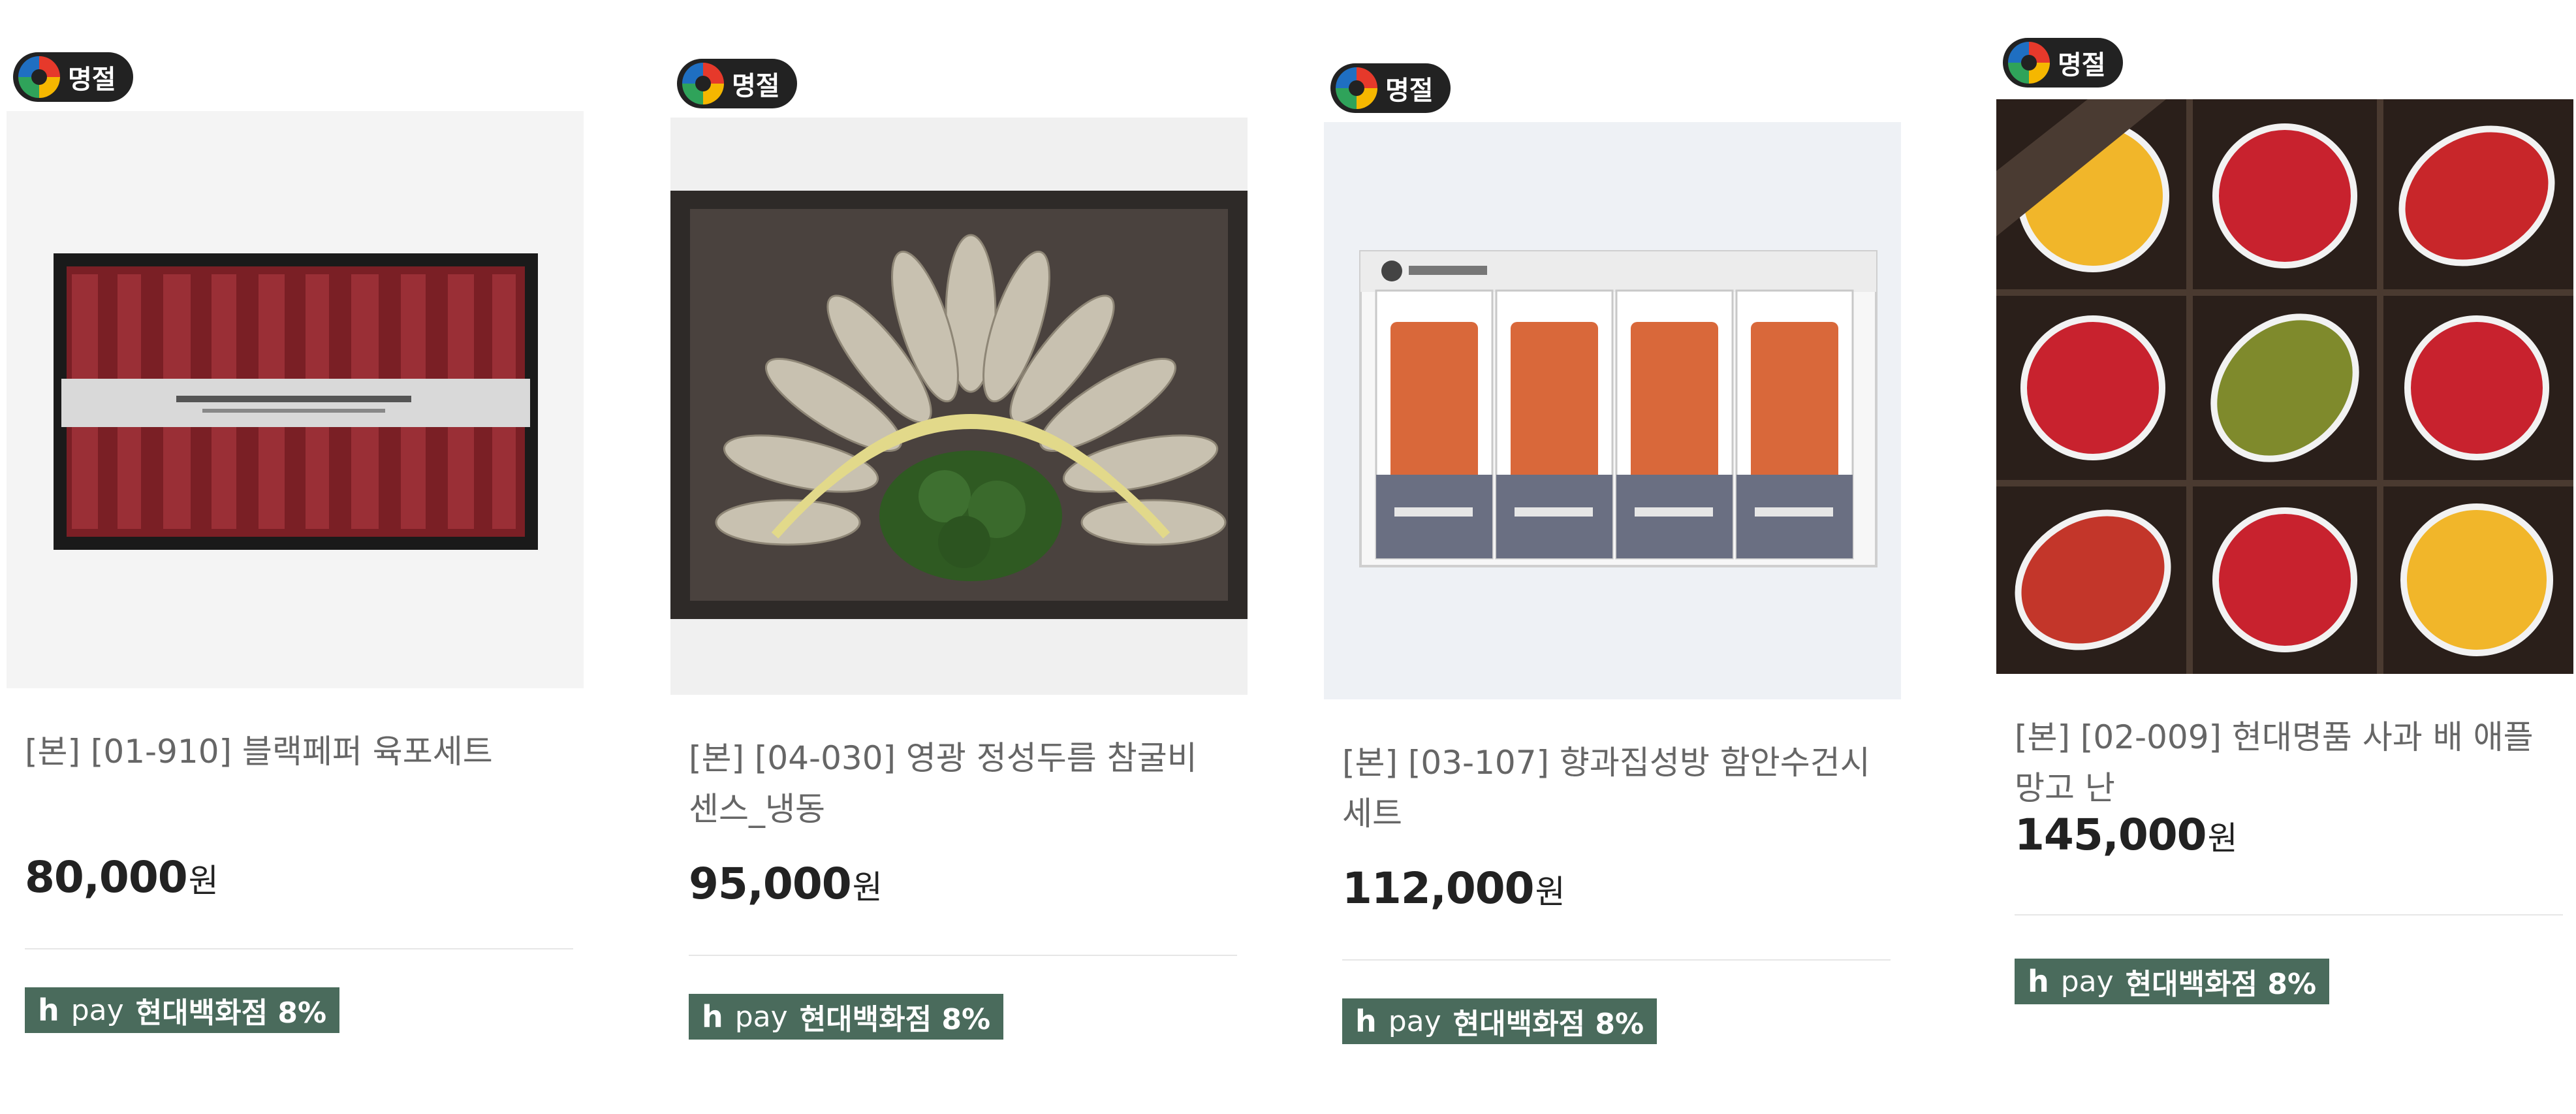 This screenshot has height=1114, width=2576. I want to click on persimmon-box-icon, so click(1612, 410).